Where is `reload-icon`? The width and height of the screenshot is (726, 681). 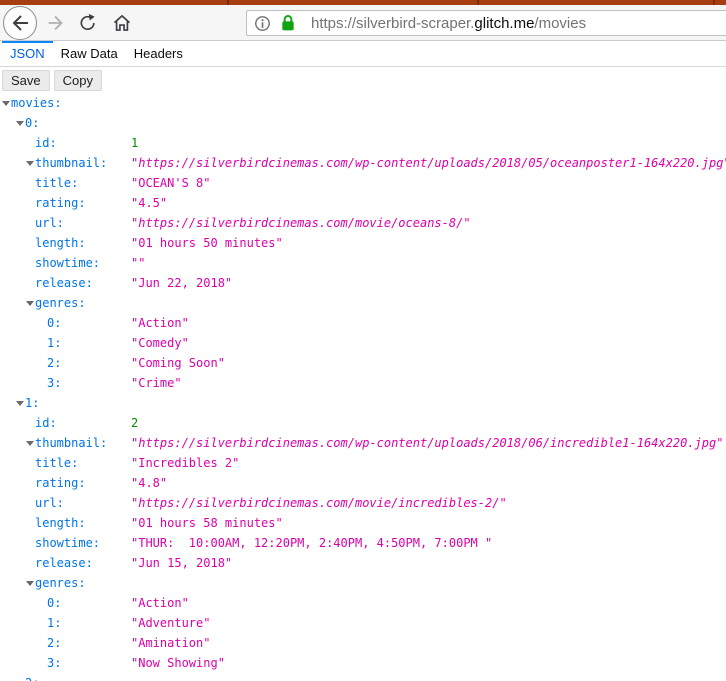
reload-icon is located at coordinates (87, 21).